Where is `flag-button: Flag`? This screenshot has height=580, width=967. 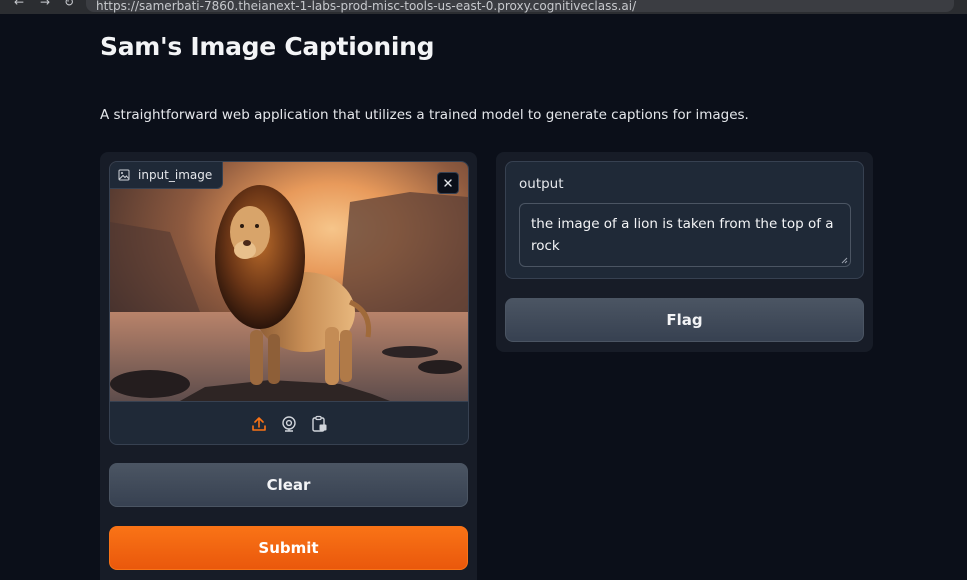
flag-button: Flag is located at coordinates (684, 320).